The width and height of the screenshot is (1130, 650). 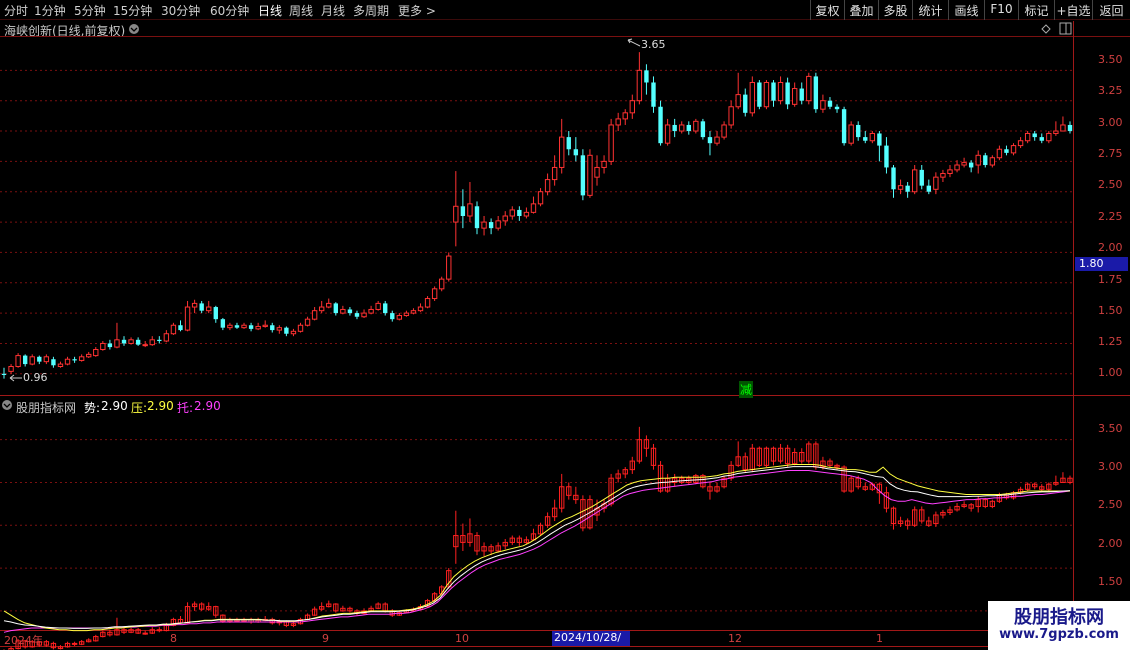 I want to click on diamond-icon, so click(x=1046, y=29).